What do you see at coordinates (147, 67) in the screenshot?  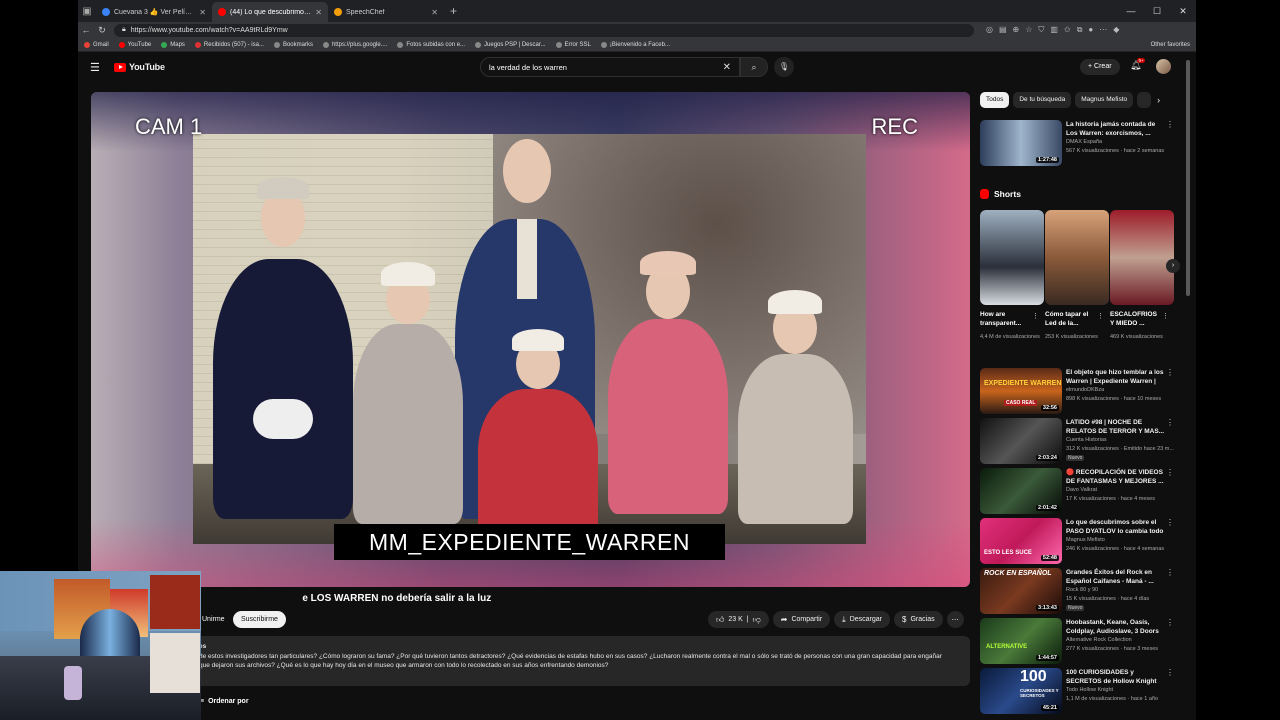 I see `logo-text: YouTube` at bounding box center [147, 67].